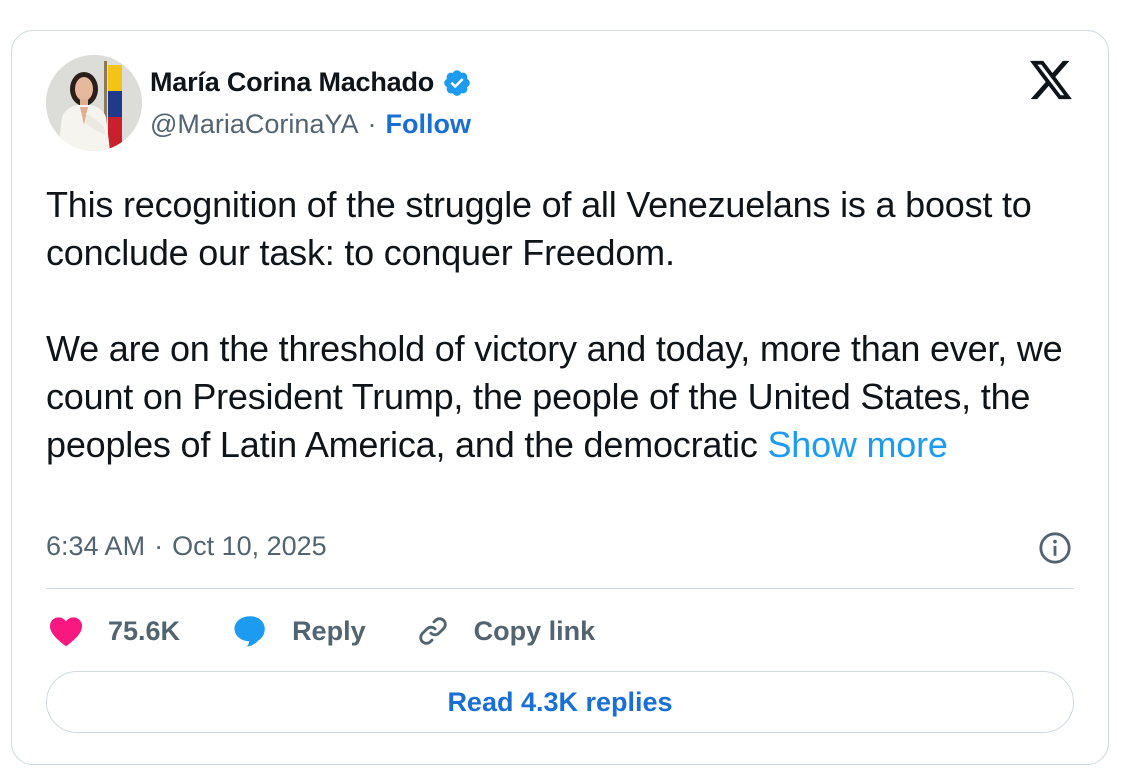  What do you see at coordinates (254, 124) in the screenshot?
I see `author-handle: @MariaCorinaYA` at bounding box center [254, 124].